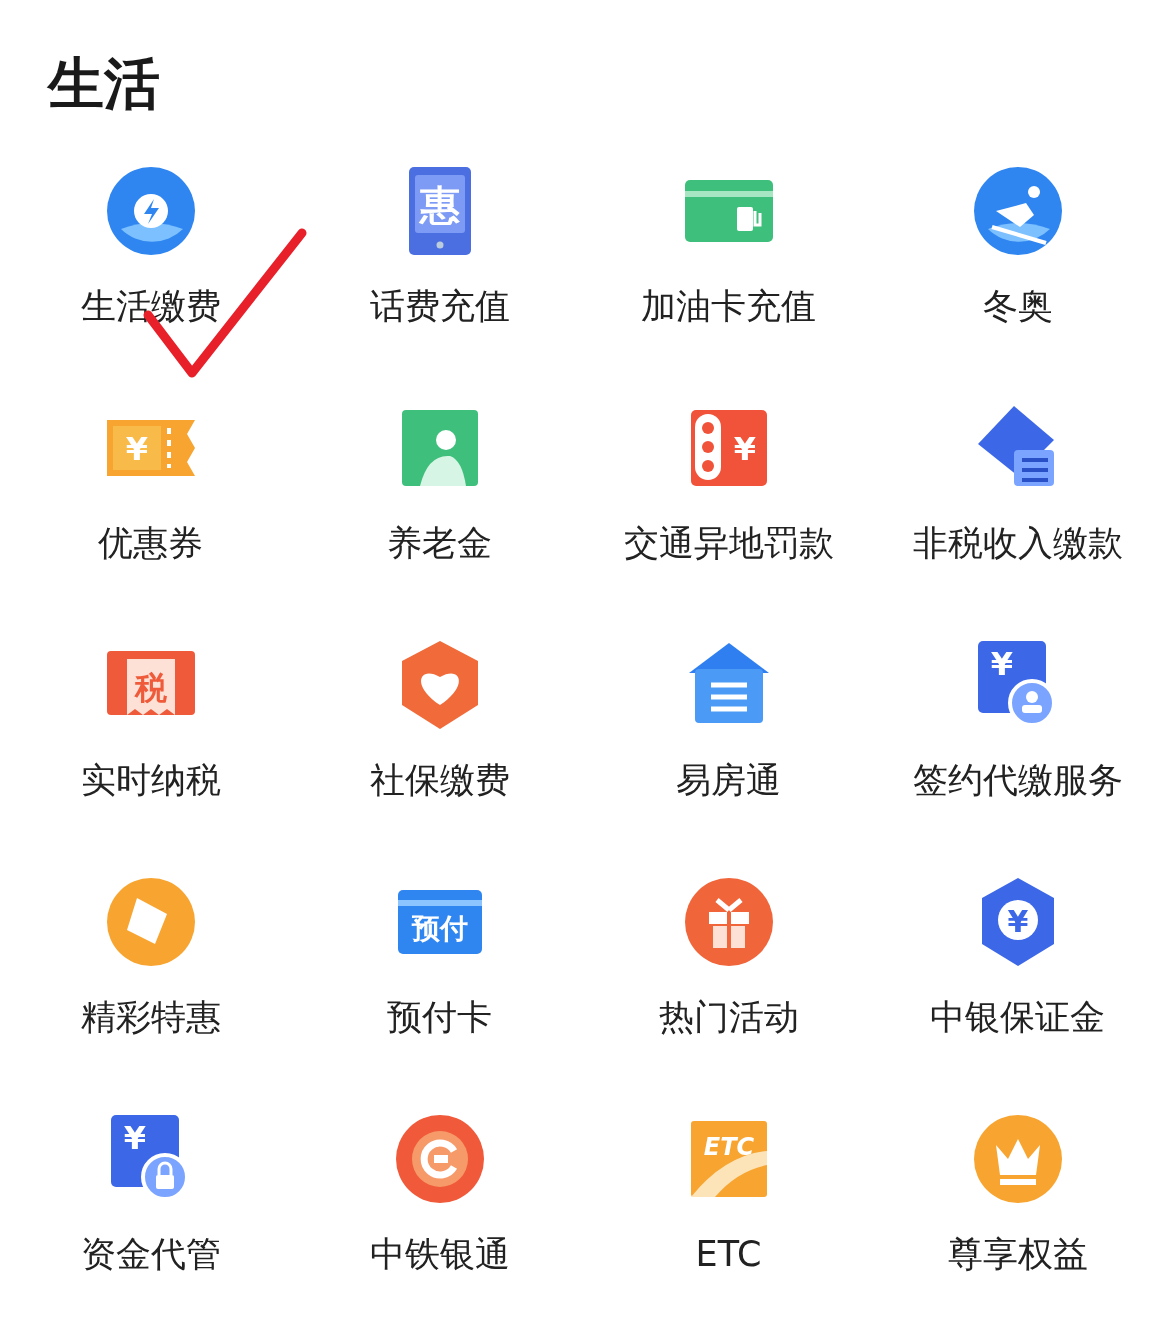 Image resolution: width=1169 pixels, height=1341 pixels. Describe the element at coordinates (728, 780) in the screenshot. I see `service-label: 易房通` at that location.